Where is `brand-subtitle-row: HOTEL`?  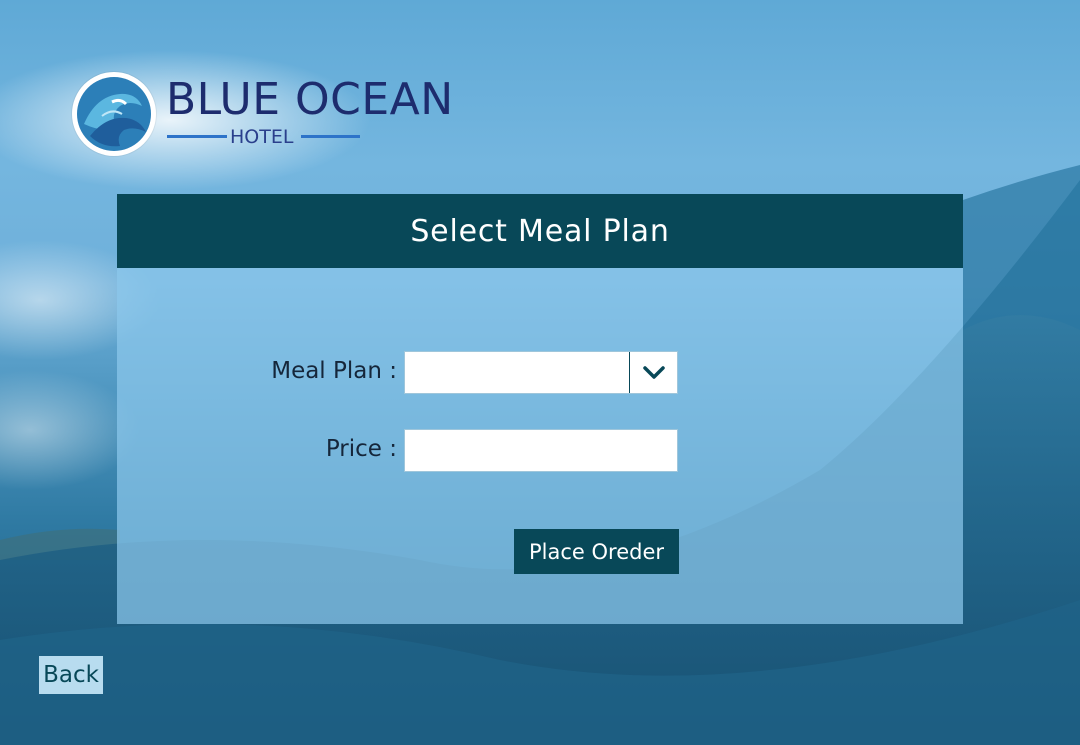 brand-subtitle-row: HOTEL is located at coordinates (263, 137).